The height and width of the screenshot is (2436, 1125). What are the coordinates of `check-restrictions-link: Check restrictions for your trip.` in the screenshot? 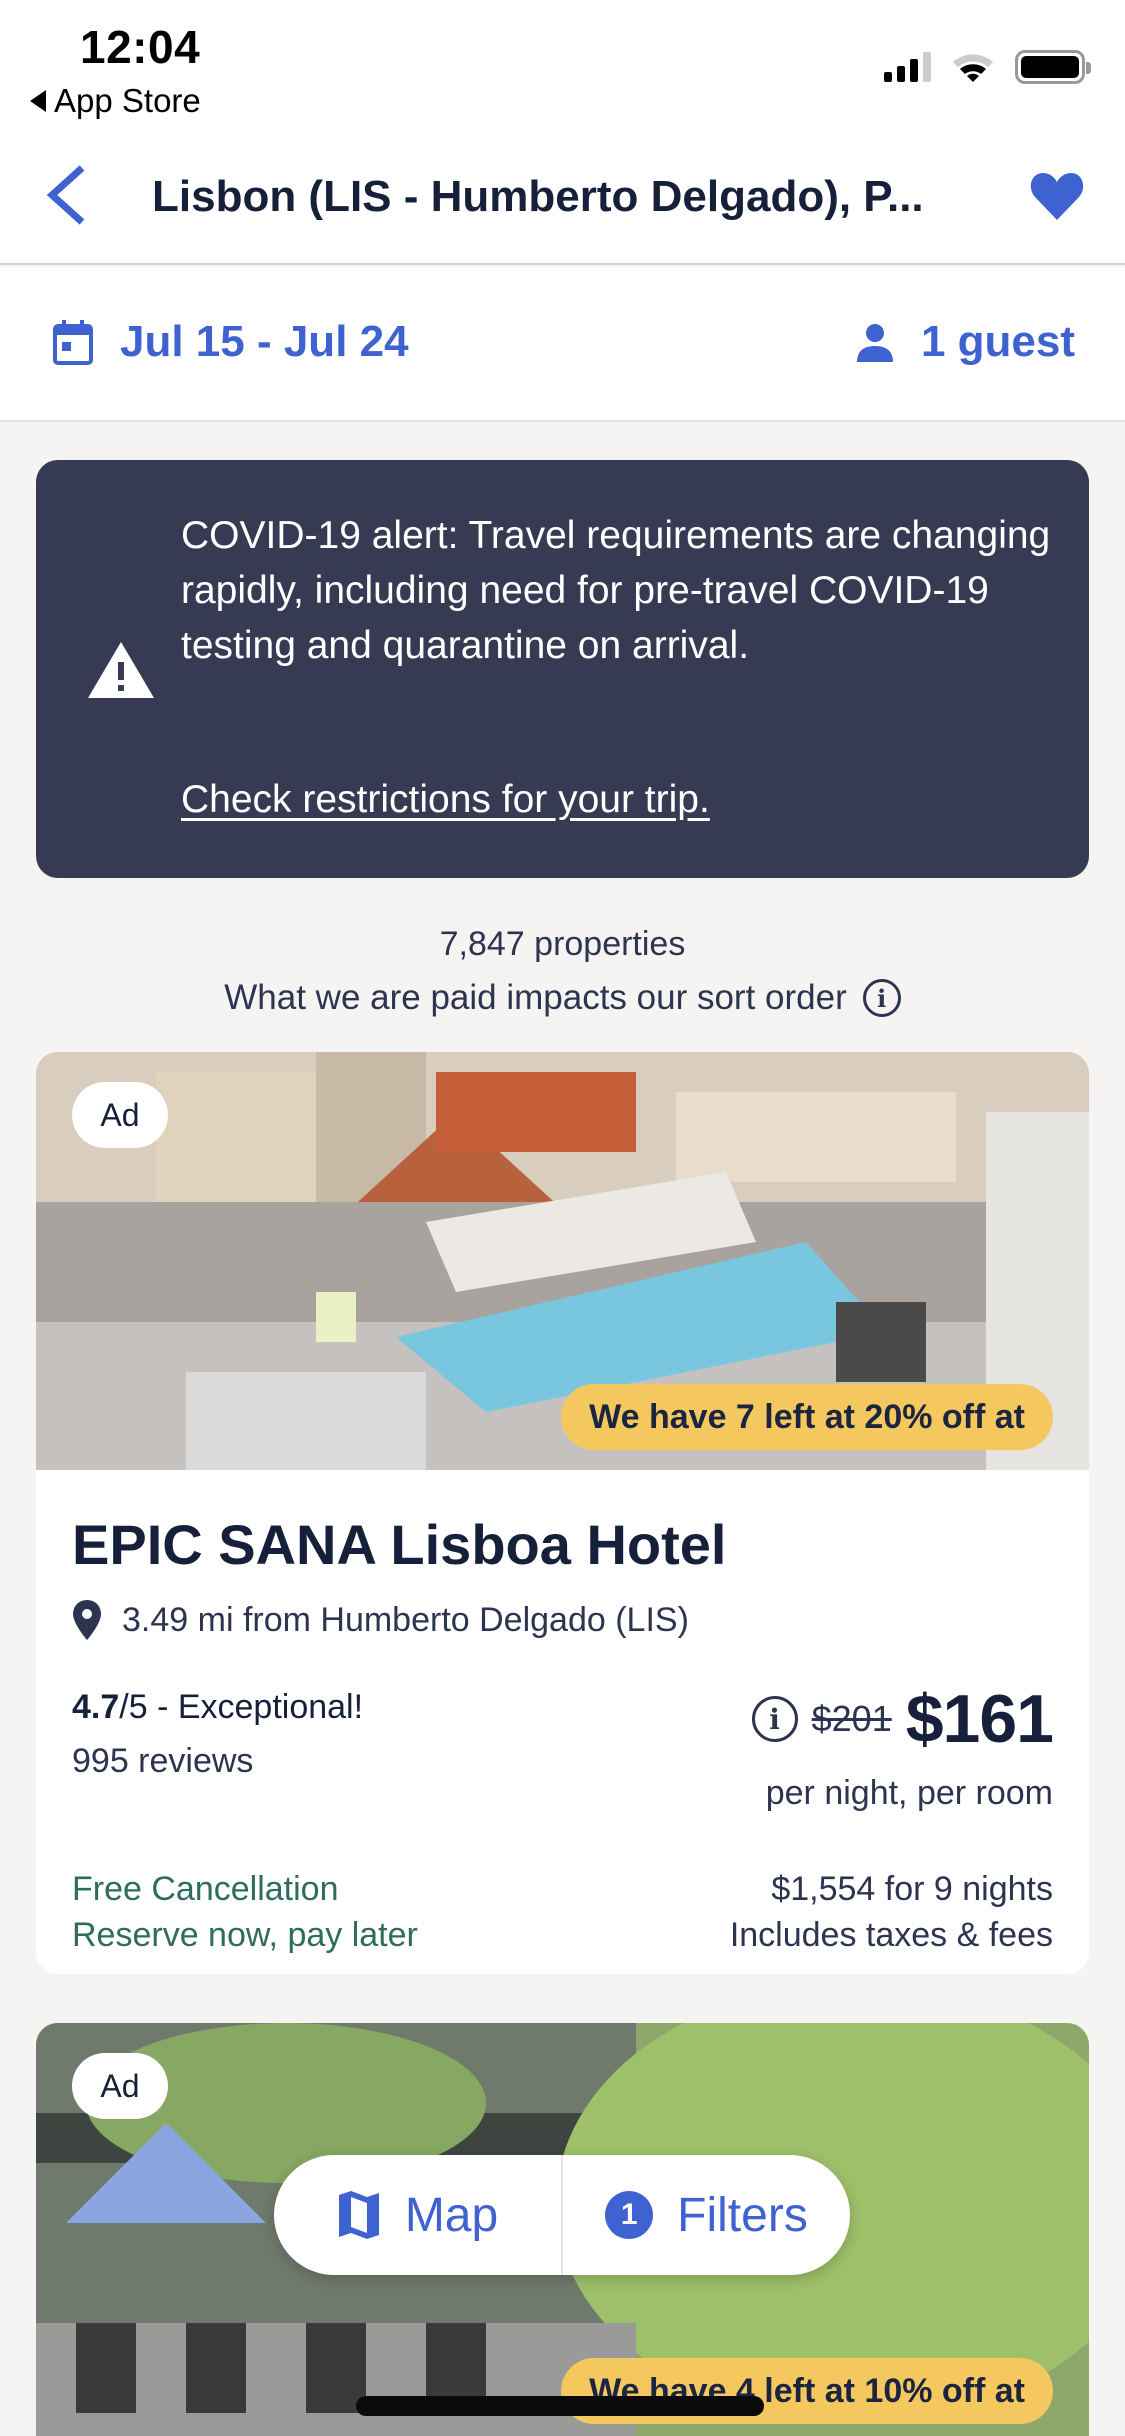 It's located at (445, 800).